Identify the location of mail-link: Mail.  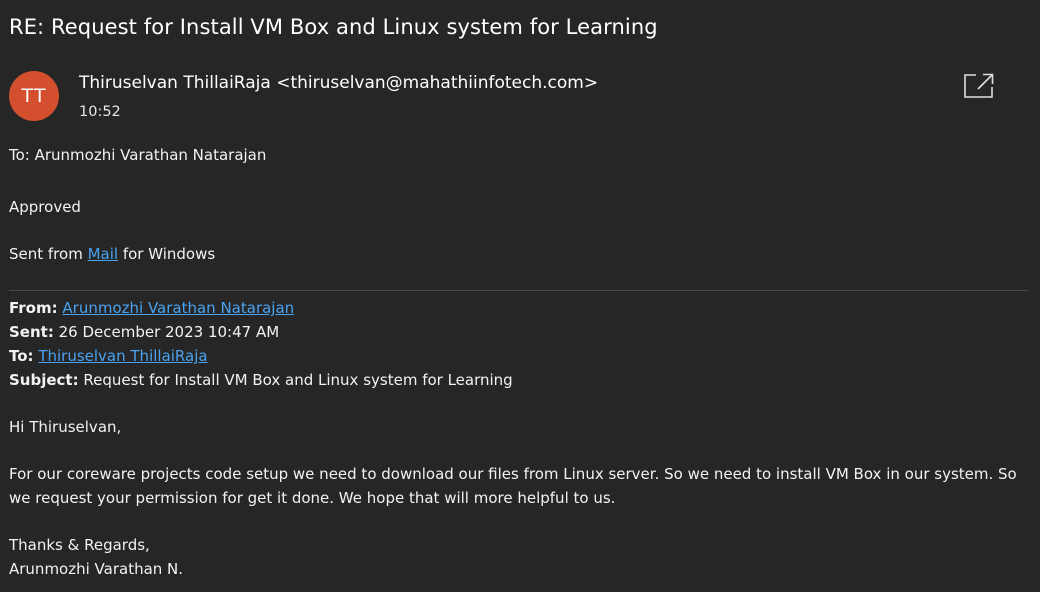
(103, 254).